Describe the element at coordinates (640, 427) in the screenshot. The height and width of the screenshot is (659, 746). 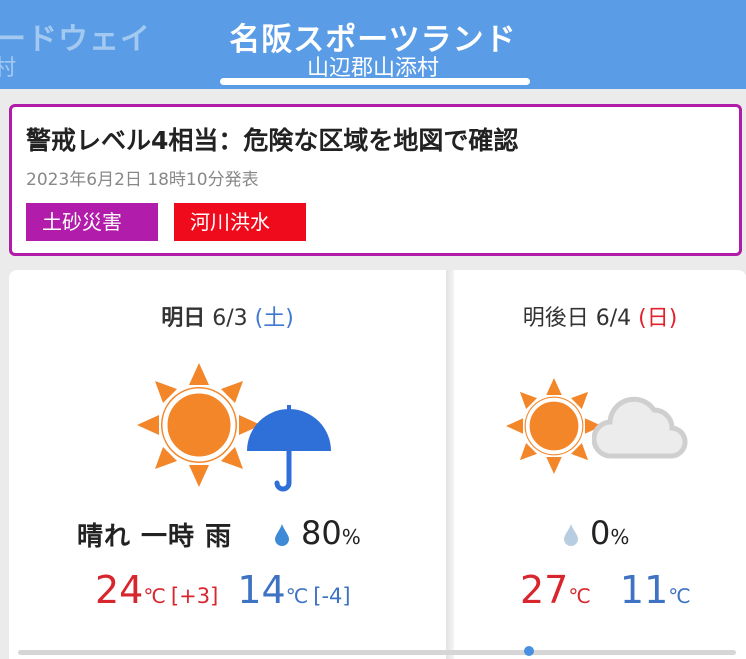
I see `cloud-icon` at that location.